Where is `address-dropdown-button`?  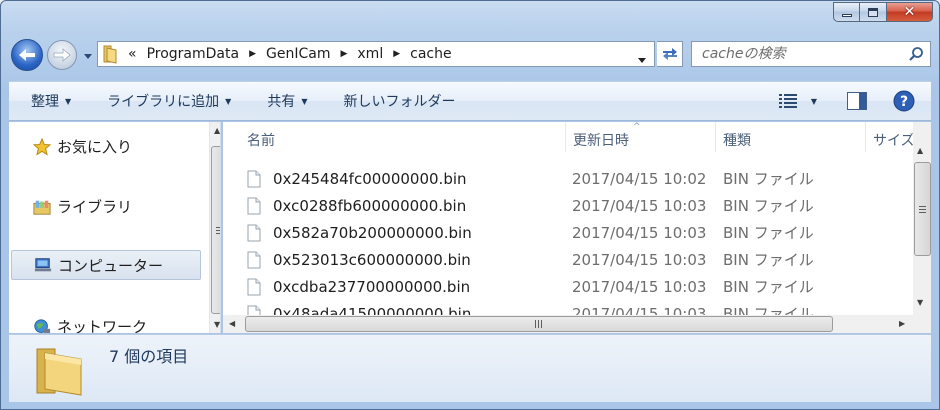 address-dropdown-button is located at coordinates (642, 59).